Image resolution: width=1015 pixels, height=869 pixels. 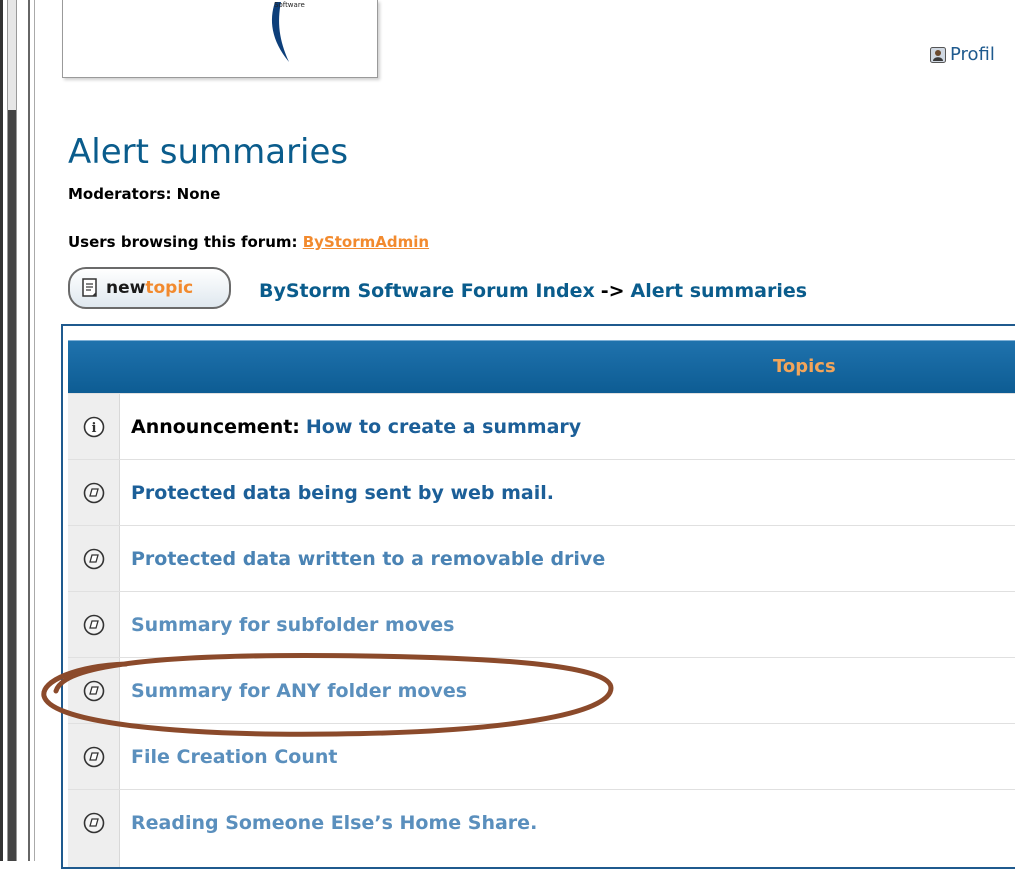 I want to click on table-row: Reading Someone Else’s Home Share., so click(x=541, y=822).